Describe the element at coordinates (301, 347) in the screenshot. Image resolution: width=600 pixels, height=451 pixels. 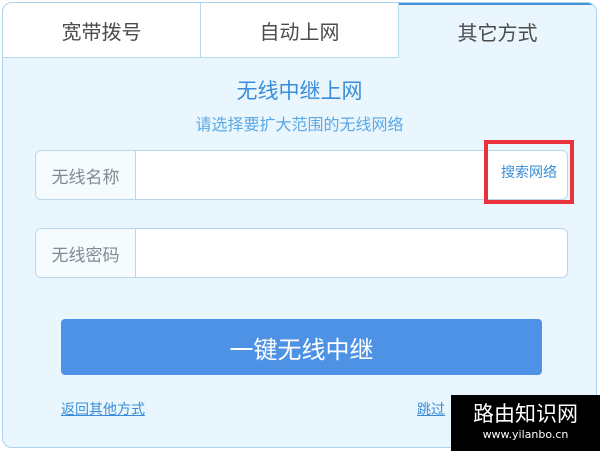
I see `one-click-relay-button: 一键无线中继` at that location.